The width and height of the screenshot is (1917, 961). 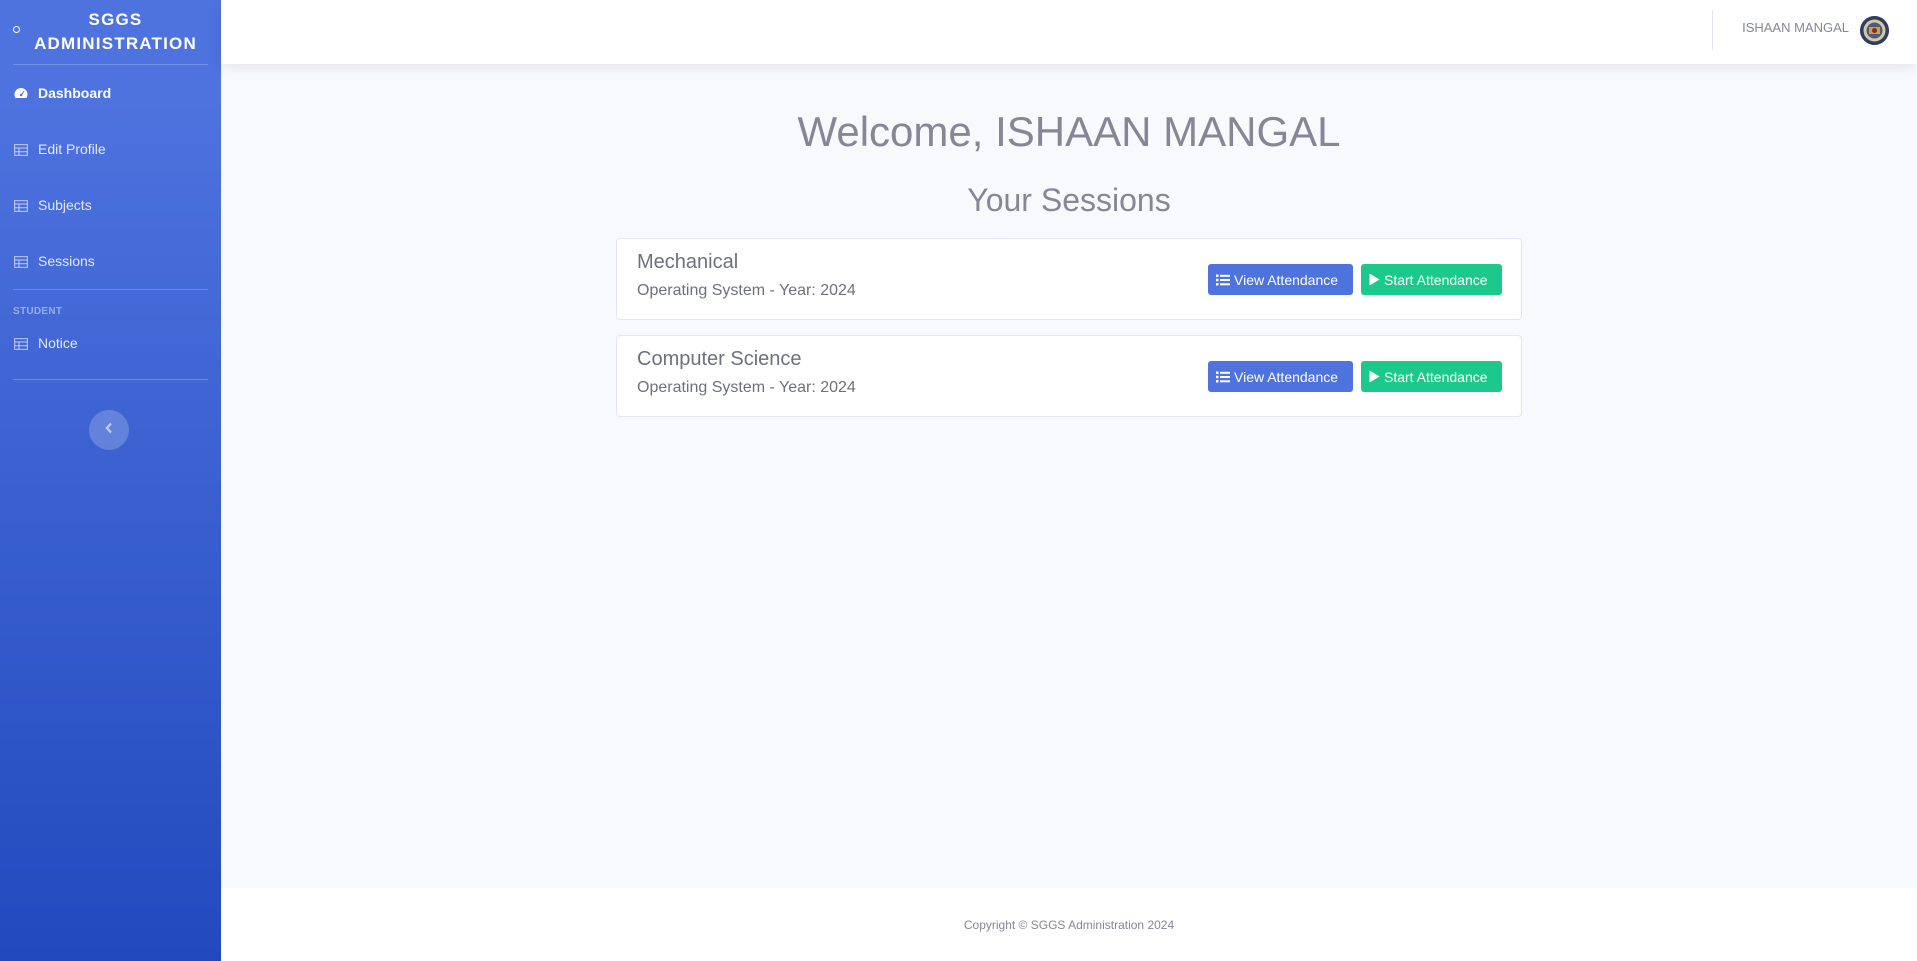 I want to click on footer-copyright: Copyright © SGGS Administration 2024, so click(x=1069, y=925).